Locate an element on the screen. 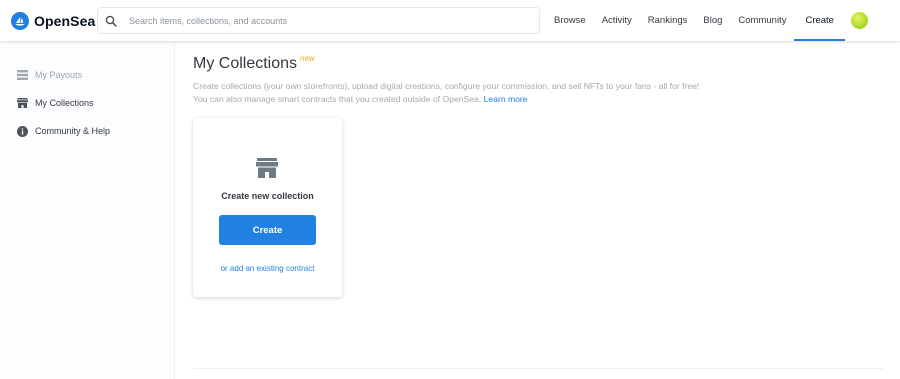 The image size is (900, 379). sidebar-item-my-payouts: My Payouts is located at coordinates (87, 75).